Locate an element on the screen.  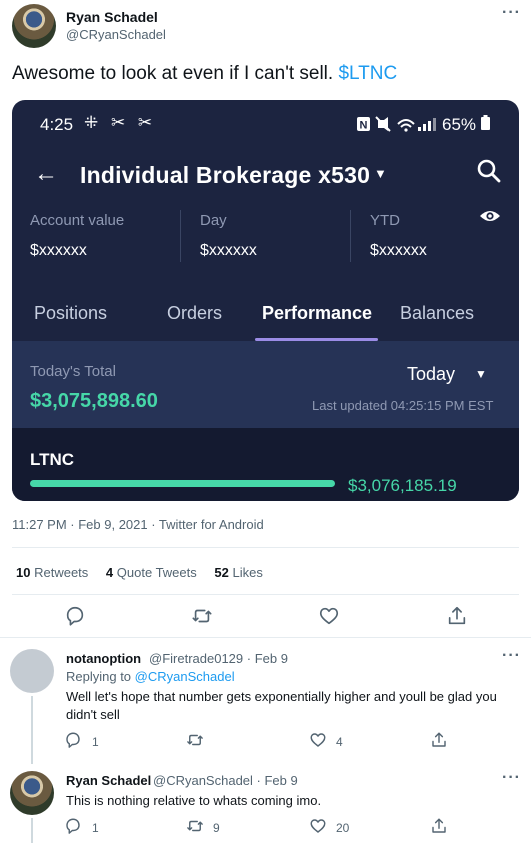
metric-label-day: Day is located at coordinates (213, 220).